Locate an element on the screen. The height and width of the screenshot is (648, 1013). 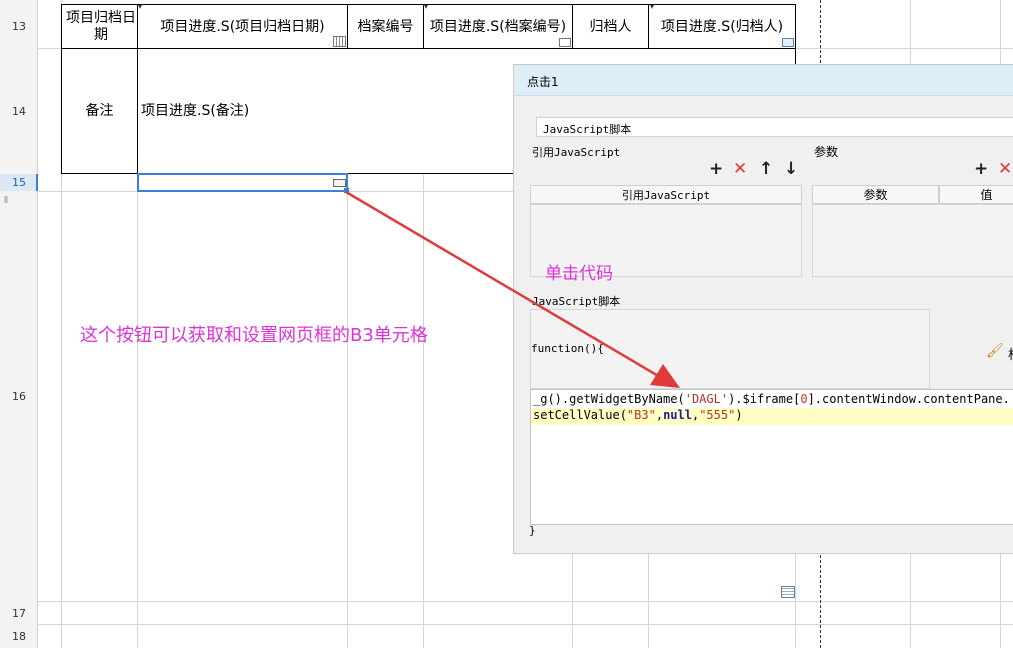
row-number-15: 15 is located at coordinates (19, 182).